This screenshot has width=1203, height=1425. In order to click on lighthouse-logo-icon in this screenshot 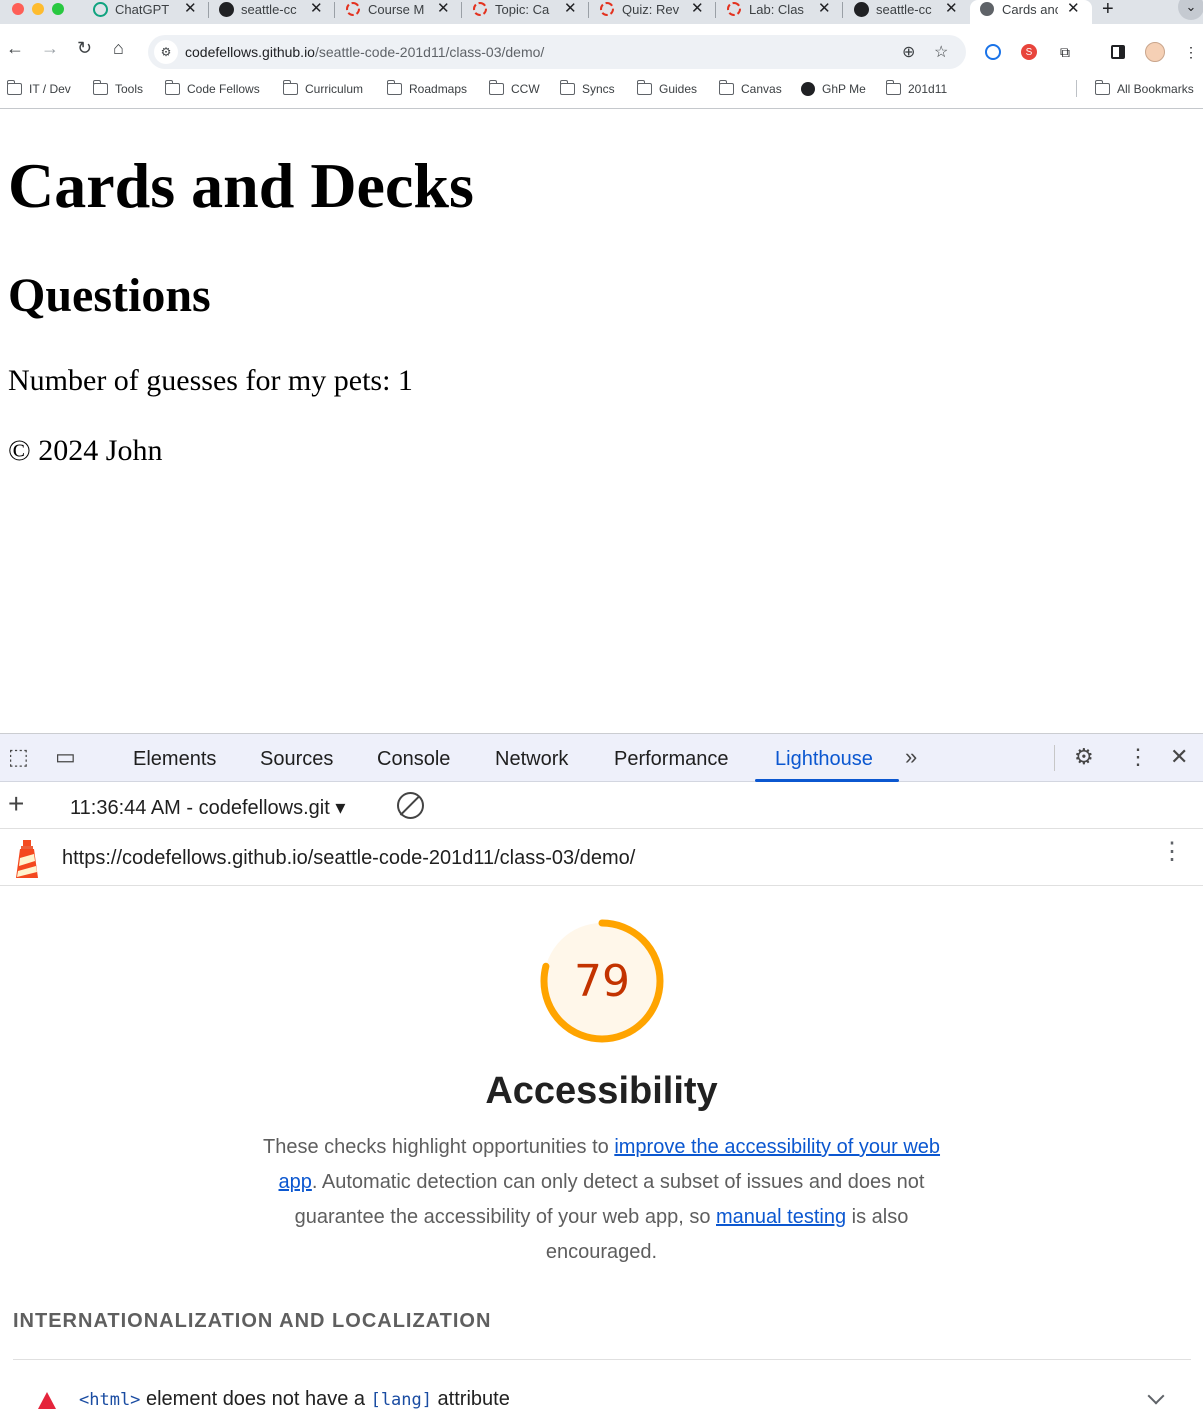, I will do `click(27, 859)`.